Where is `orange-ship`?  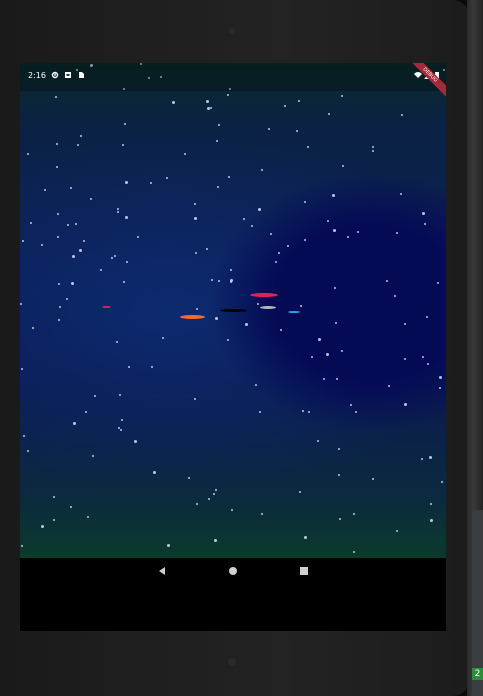 orange-ship is located at coordinates (192, 317).